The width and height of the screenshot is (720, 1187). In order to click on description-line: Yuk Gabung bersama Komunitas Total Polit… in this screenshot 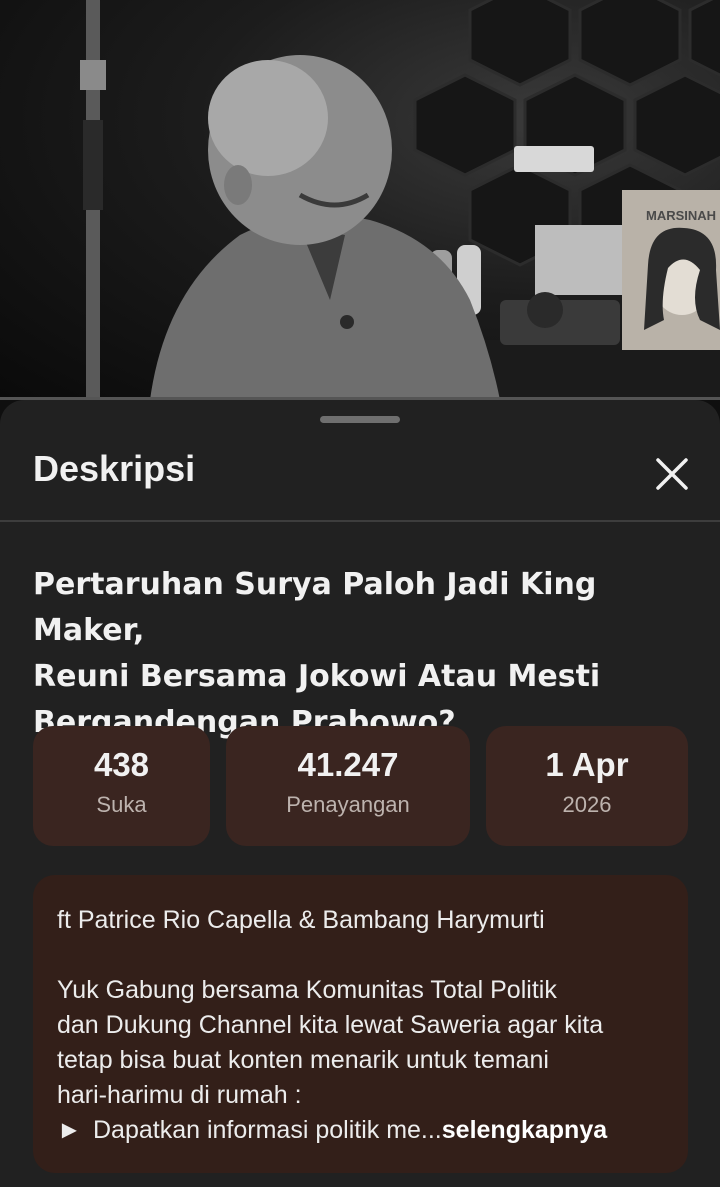, I will do `click(307, 990)`.